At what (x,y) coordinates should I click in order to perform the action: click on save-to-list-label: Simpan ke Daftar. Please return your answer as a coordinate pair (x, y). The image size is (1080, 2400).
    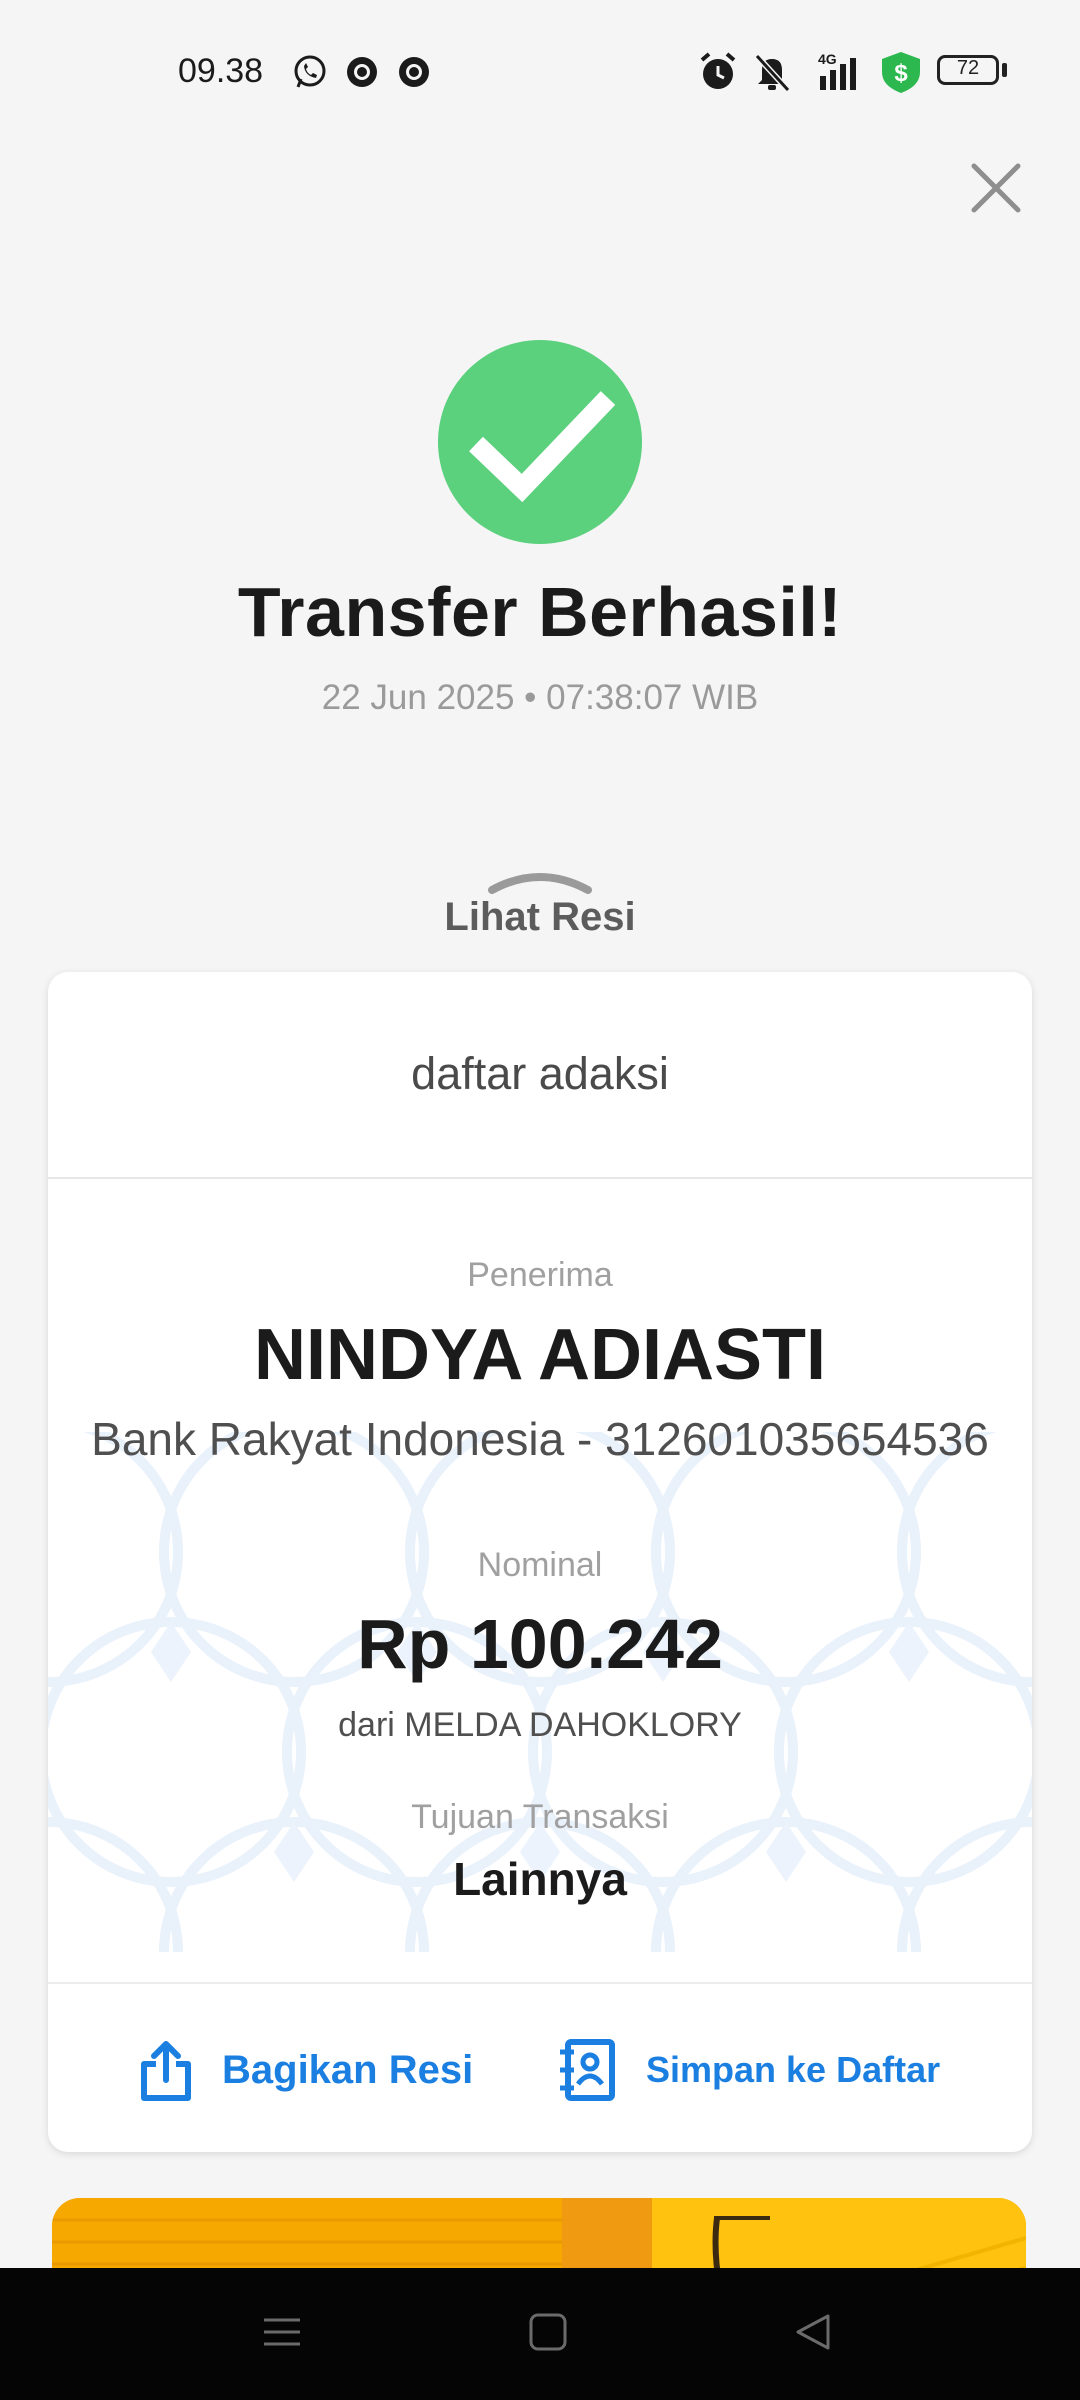
    Looking at the image, I should click on (793, 2069).